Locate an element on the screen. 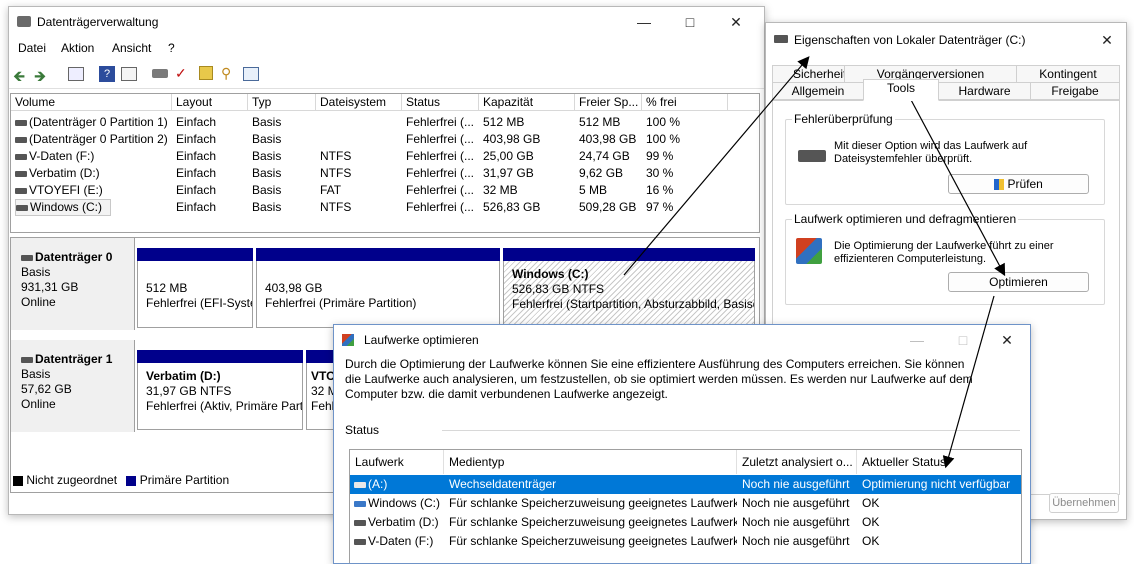  title-bar: Laufwerke optimieren — □ ✕ is located at coordinates (682, 340).